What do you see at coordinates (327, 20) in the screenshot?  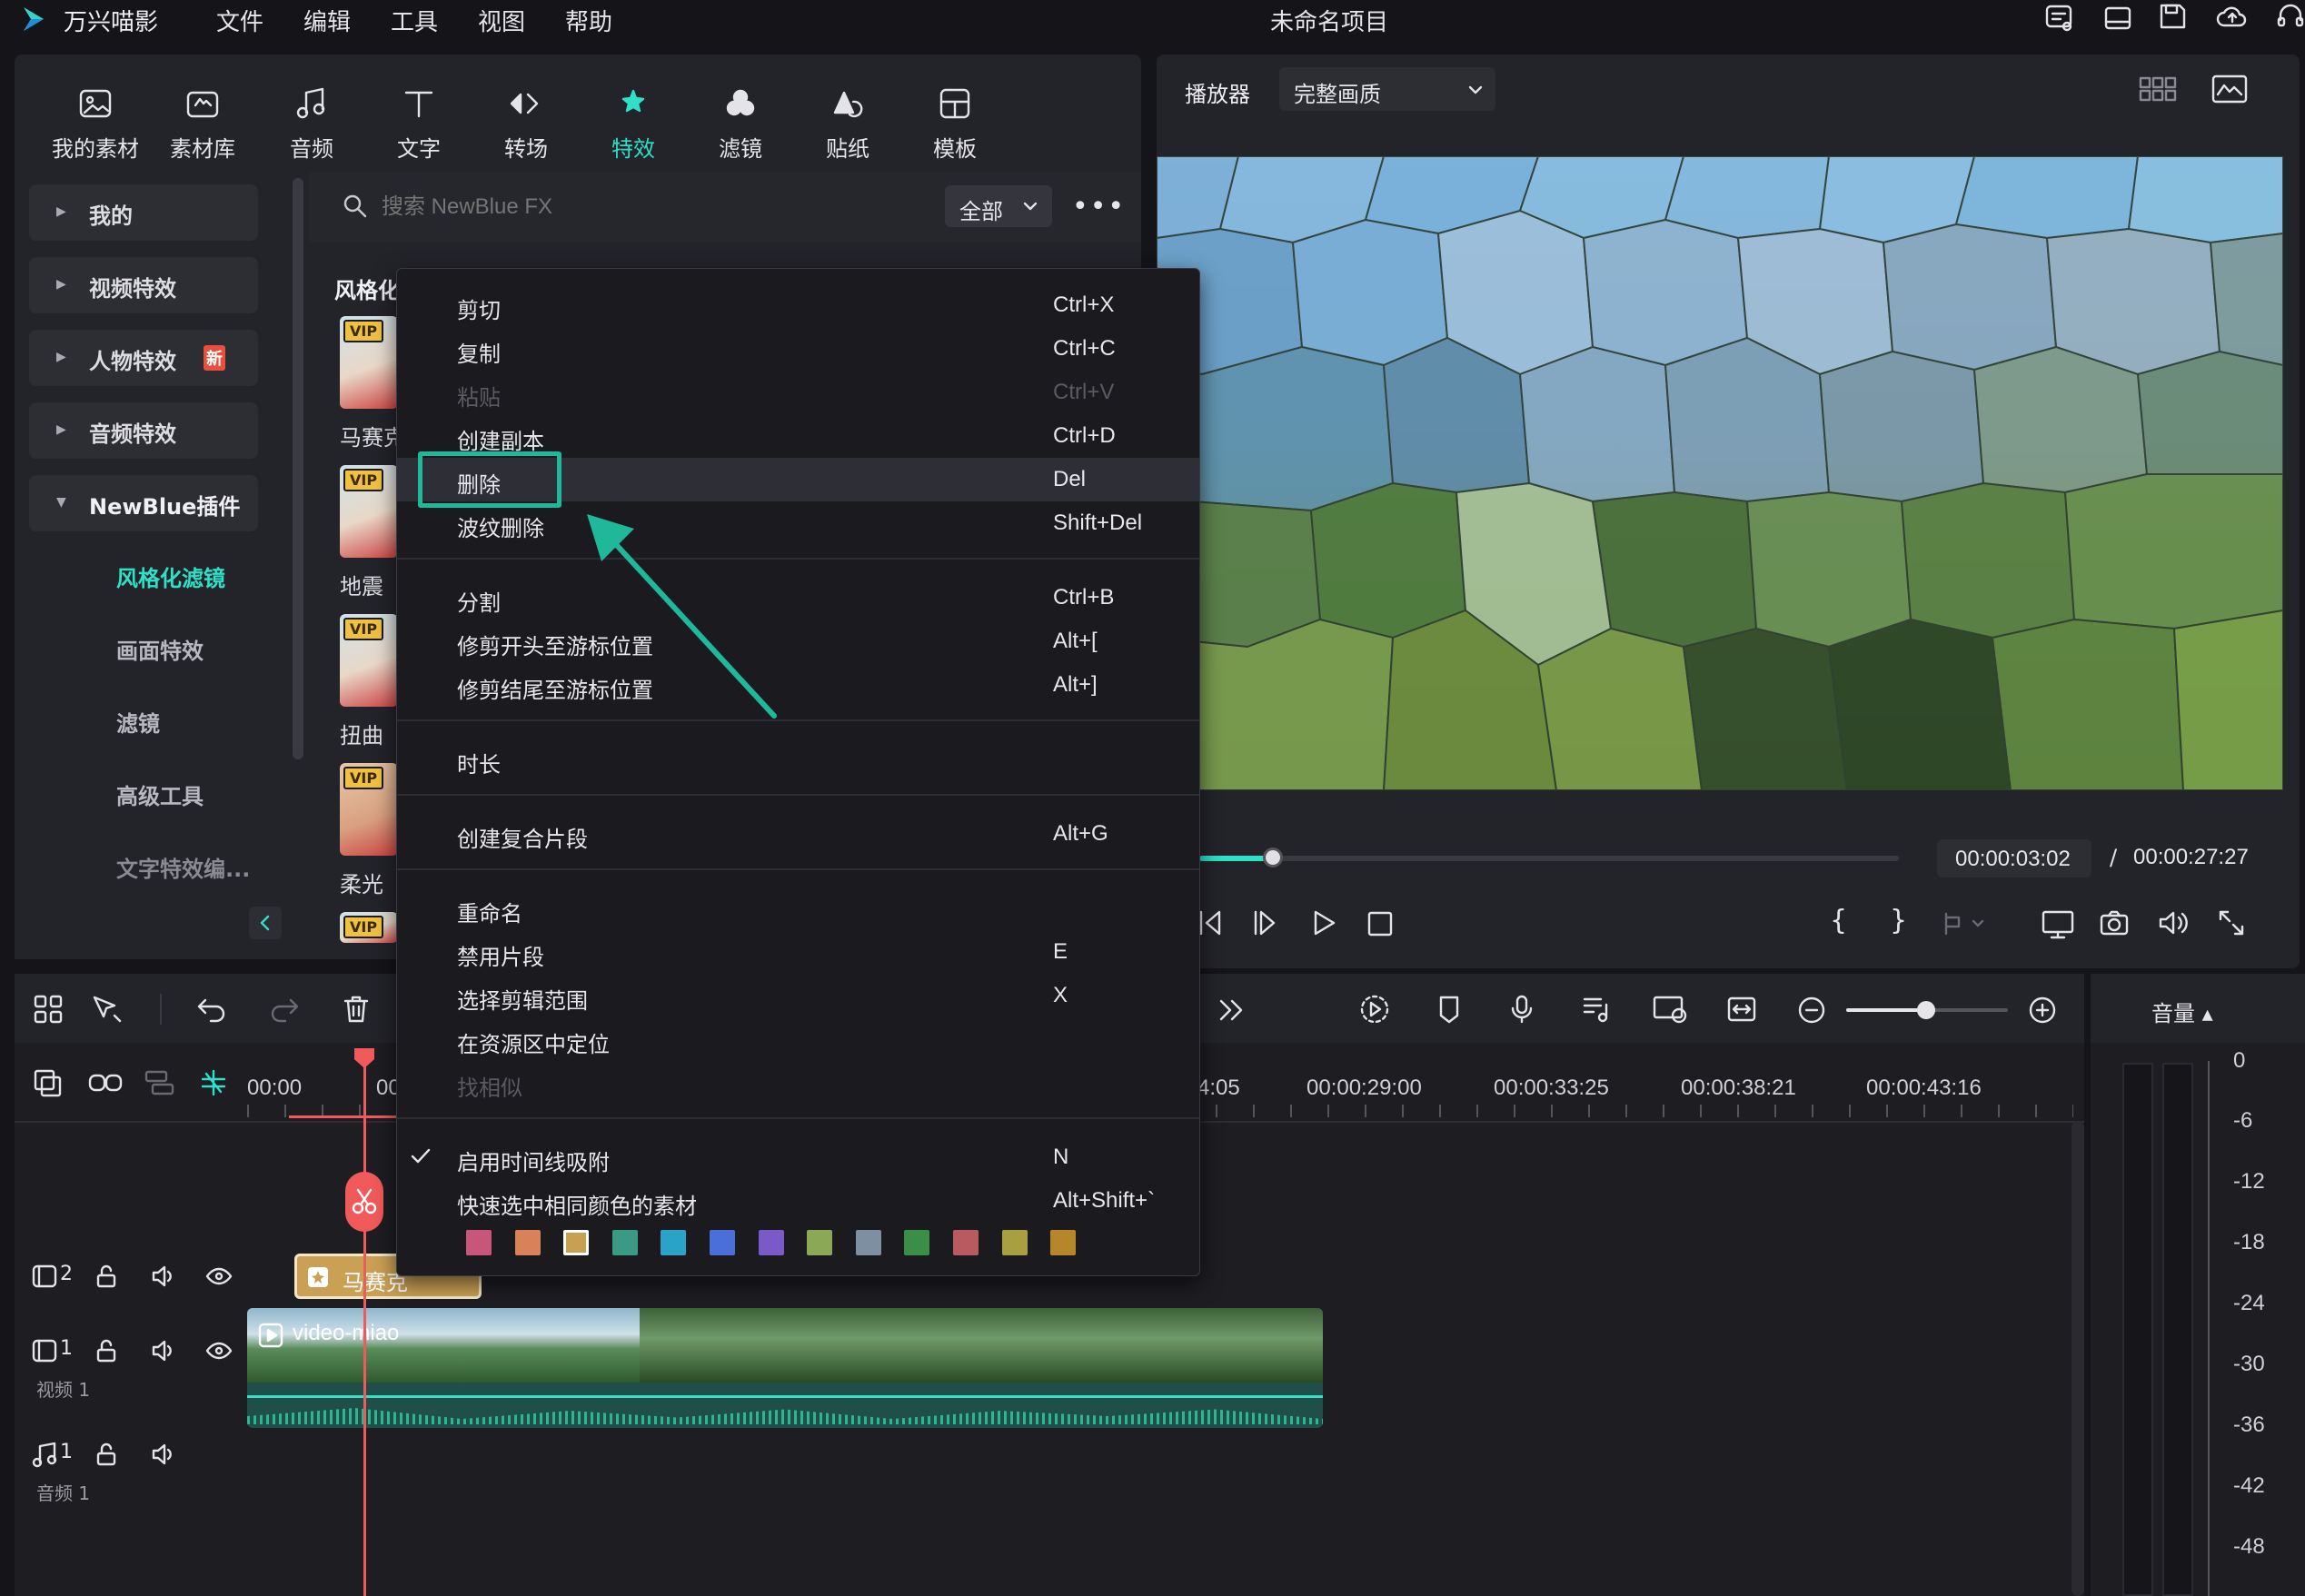 I see `menu-edit: 编辑` at bounding box center [327, 20].